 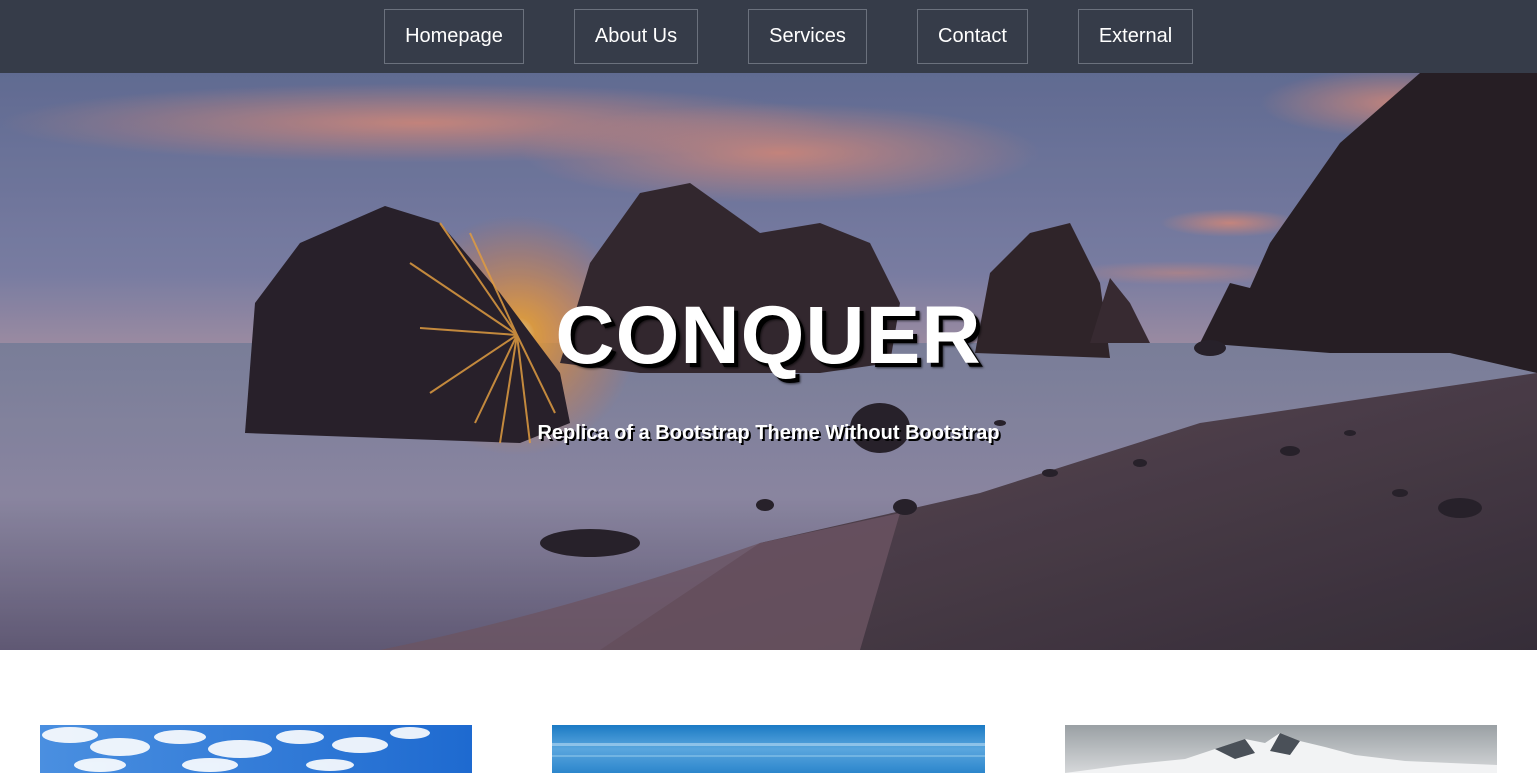 I want to click on hero-title: CONQUER, so click(x=768, y=335).